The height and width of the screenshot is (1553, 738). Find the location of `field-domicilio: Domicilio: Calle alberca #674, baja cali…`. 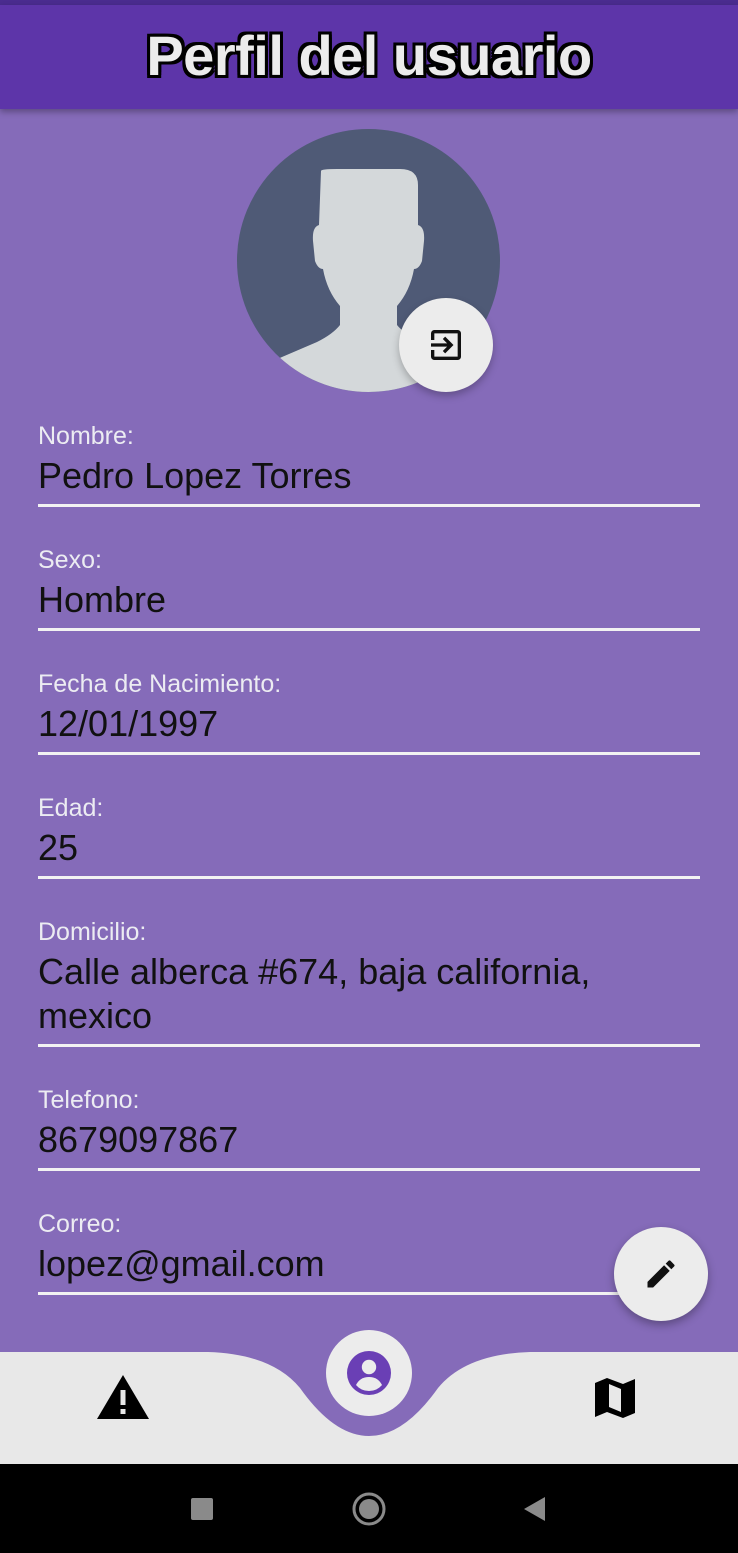

field-domicilio: Domicilio: Calle alberca #674, baja cali… is located at coordinates (369, 982).